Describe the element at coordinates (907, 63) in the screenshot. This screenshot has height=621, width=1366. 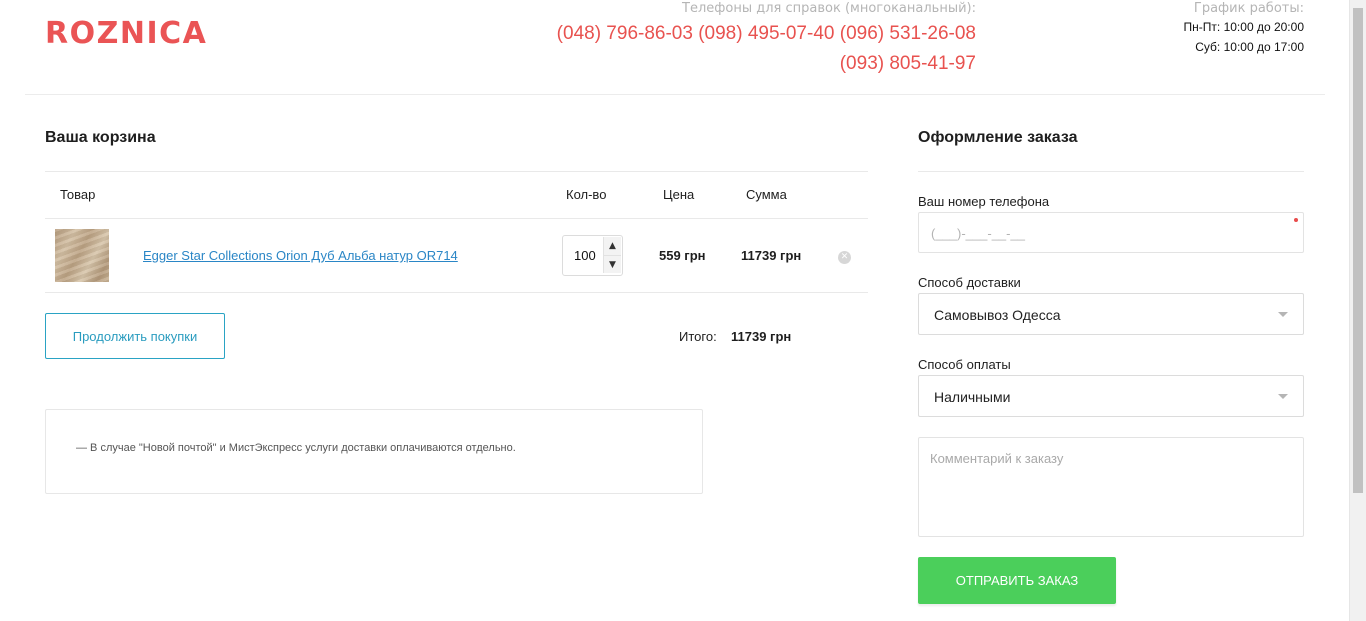
I see `phones-line-2: (093) 805-41-97` at that location.